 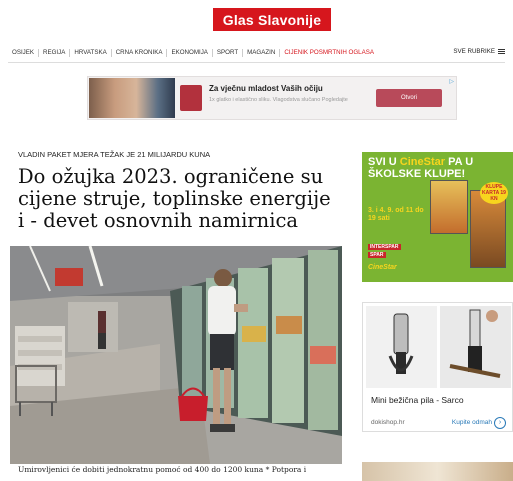 What do you see at coordinates (474, 51) in the screenshot?
I see `all-sections-label: SVE RUBRIKE` at bounding box center [474, 51].